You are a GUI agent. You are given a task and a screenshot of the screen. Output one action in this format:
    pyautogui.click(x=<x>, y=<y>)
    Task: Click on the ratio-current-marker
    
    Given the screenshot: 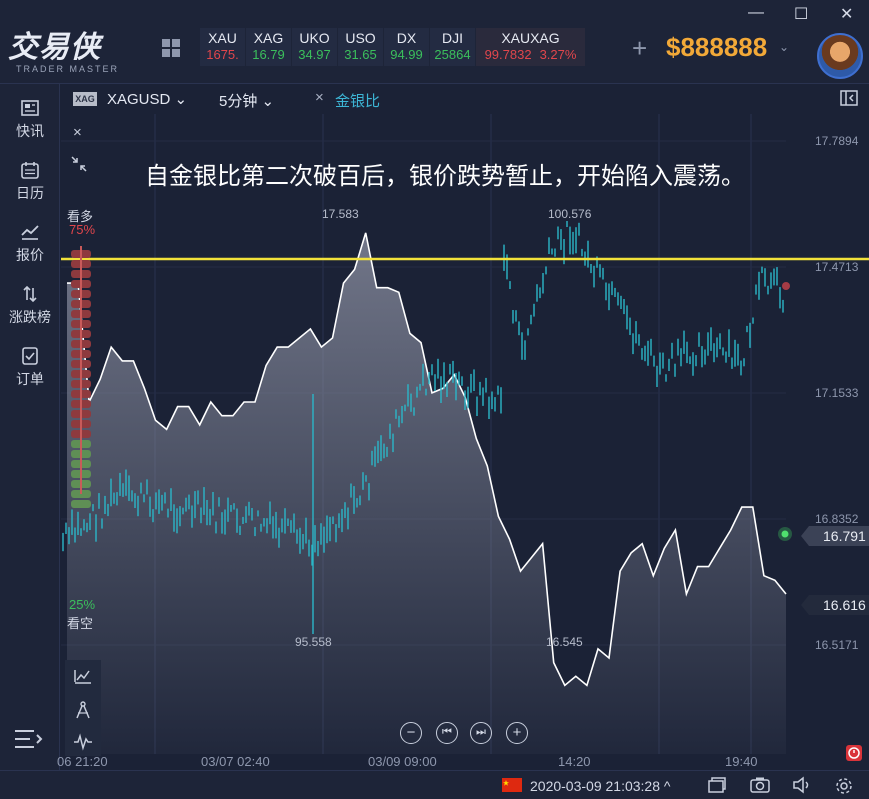 What is the action you would take?
    pyautogui.click(x=786, y=286)
    